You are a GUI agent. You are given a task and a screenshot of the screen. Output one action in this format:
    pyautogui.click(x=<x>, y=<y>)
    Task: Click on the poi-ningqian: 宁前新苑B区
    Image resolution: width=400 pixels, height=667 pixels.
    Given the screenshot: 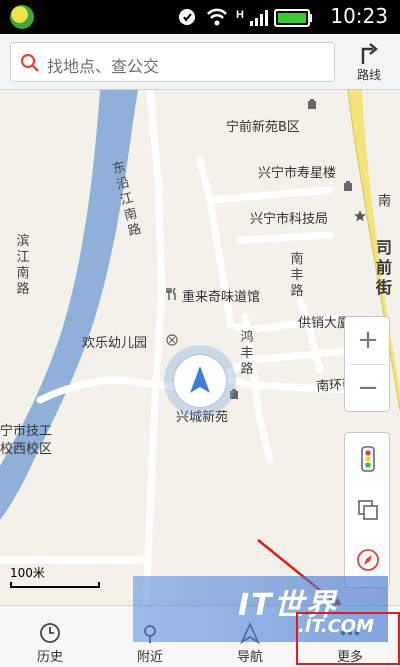 What is the action you would take?
    pyautogui.click(x=263, y=125)
    